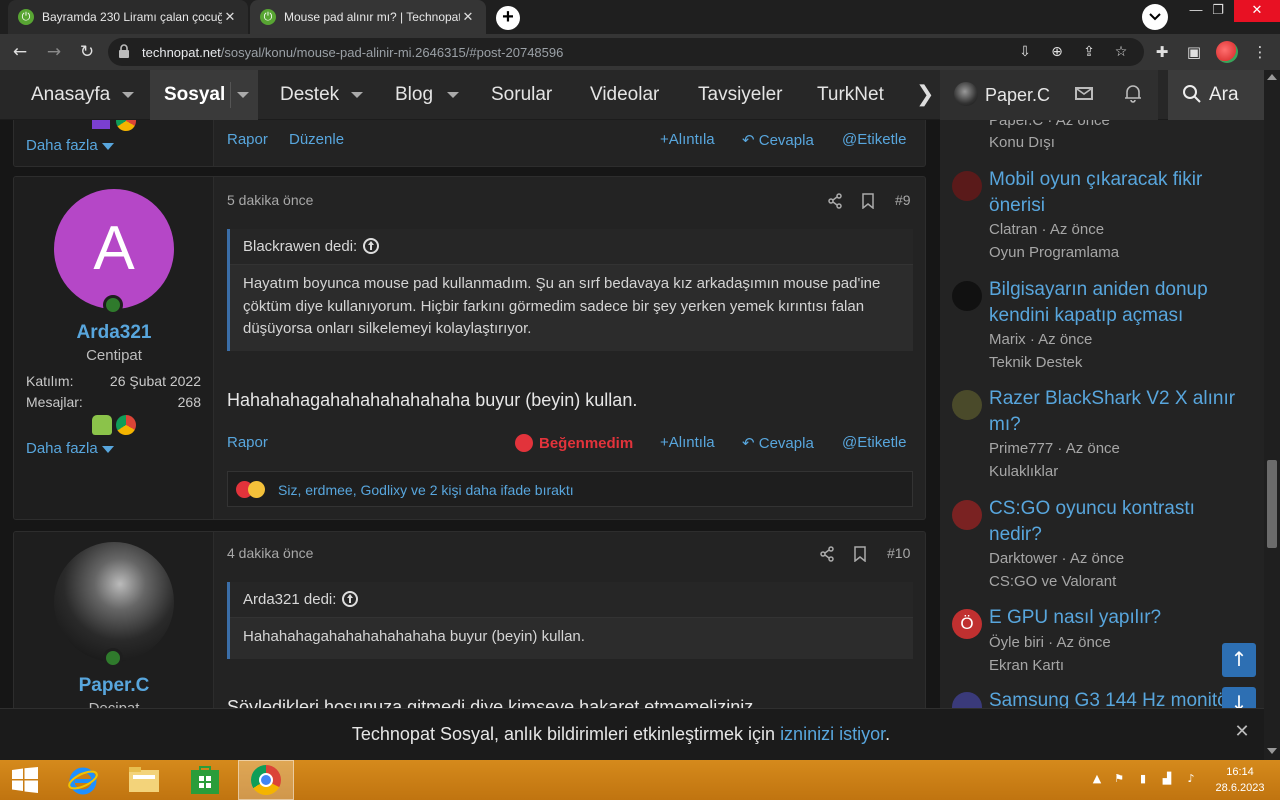  I want to click on bell-icon, so click(1133, 93).